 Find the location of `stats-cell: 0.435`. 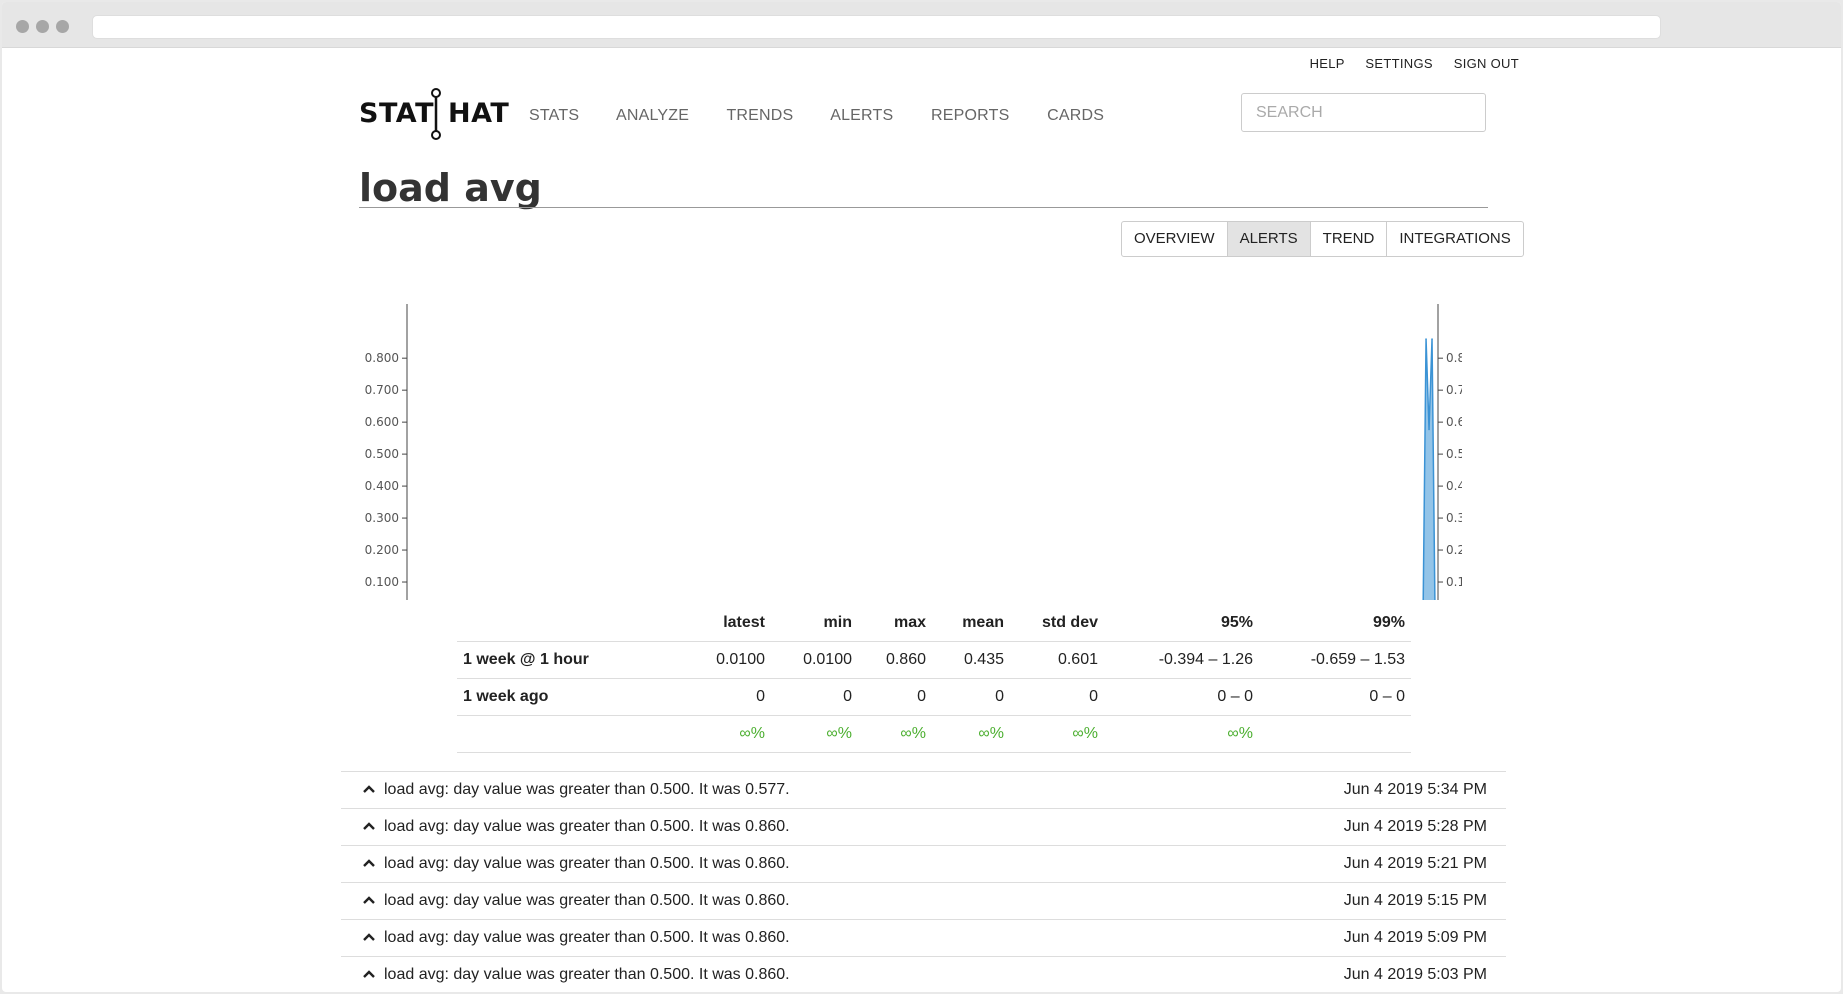

stats-cell: 0.435 is located at coordinates (971, 660).